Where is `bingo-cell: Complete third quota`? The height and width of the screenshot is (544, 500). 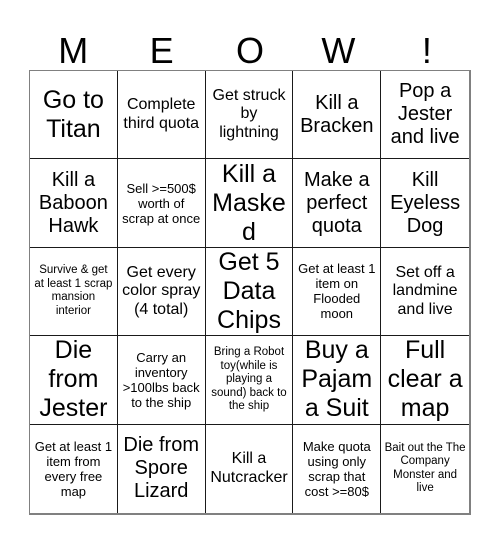 bingo-cell: Complete third quota is located at coordinates (161, 115).